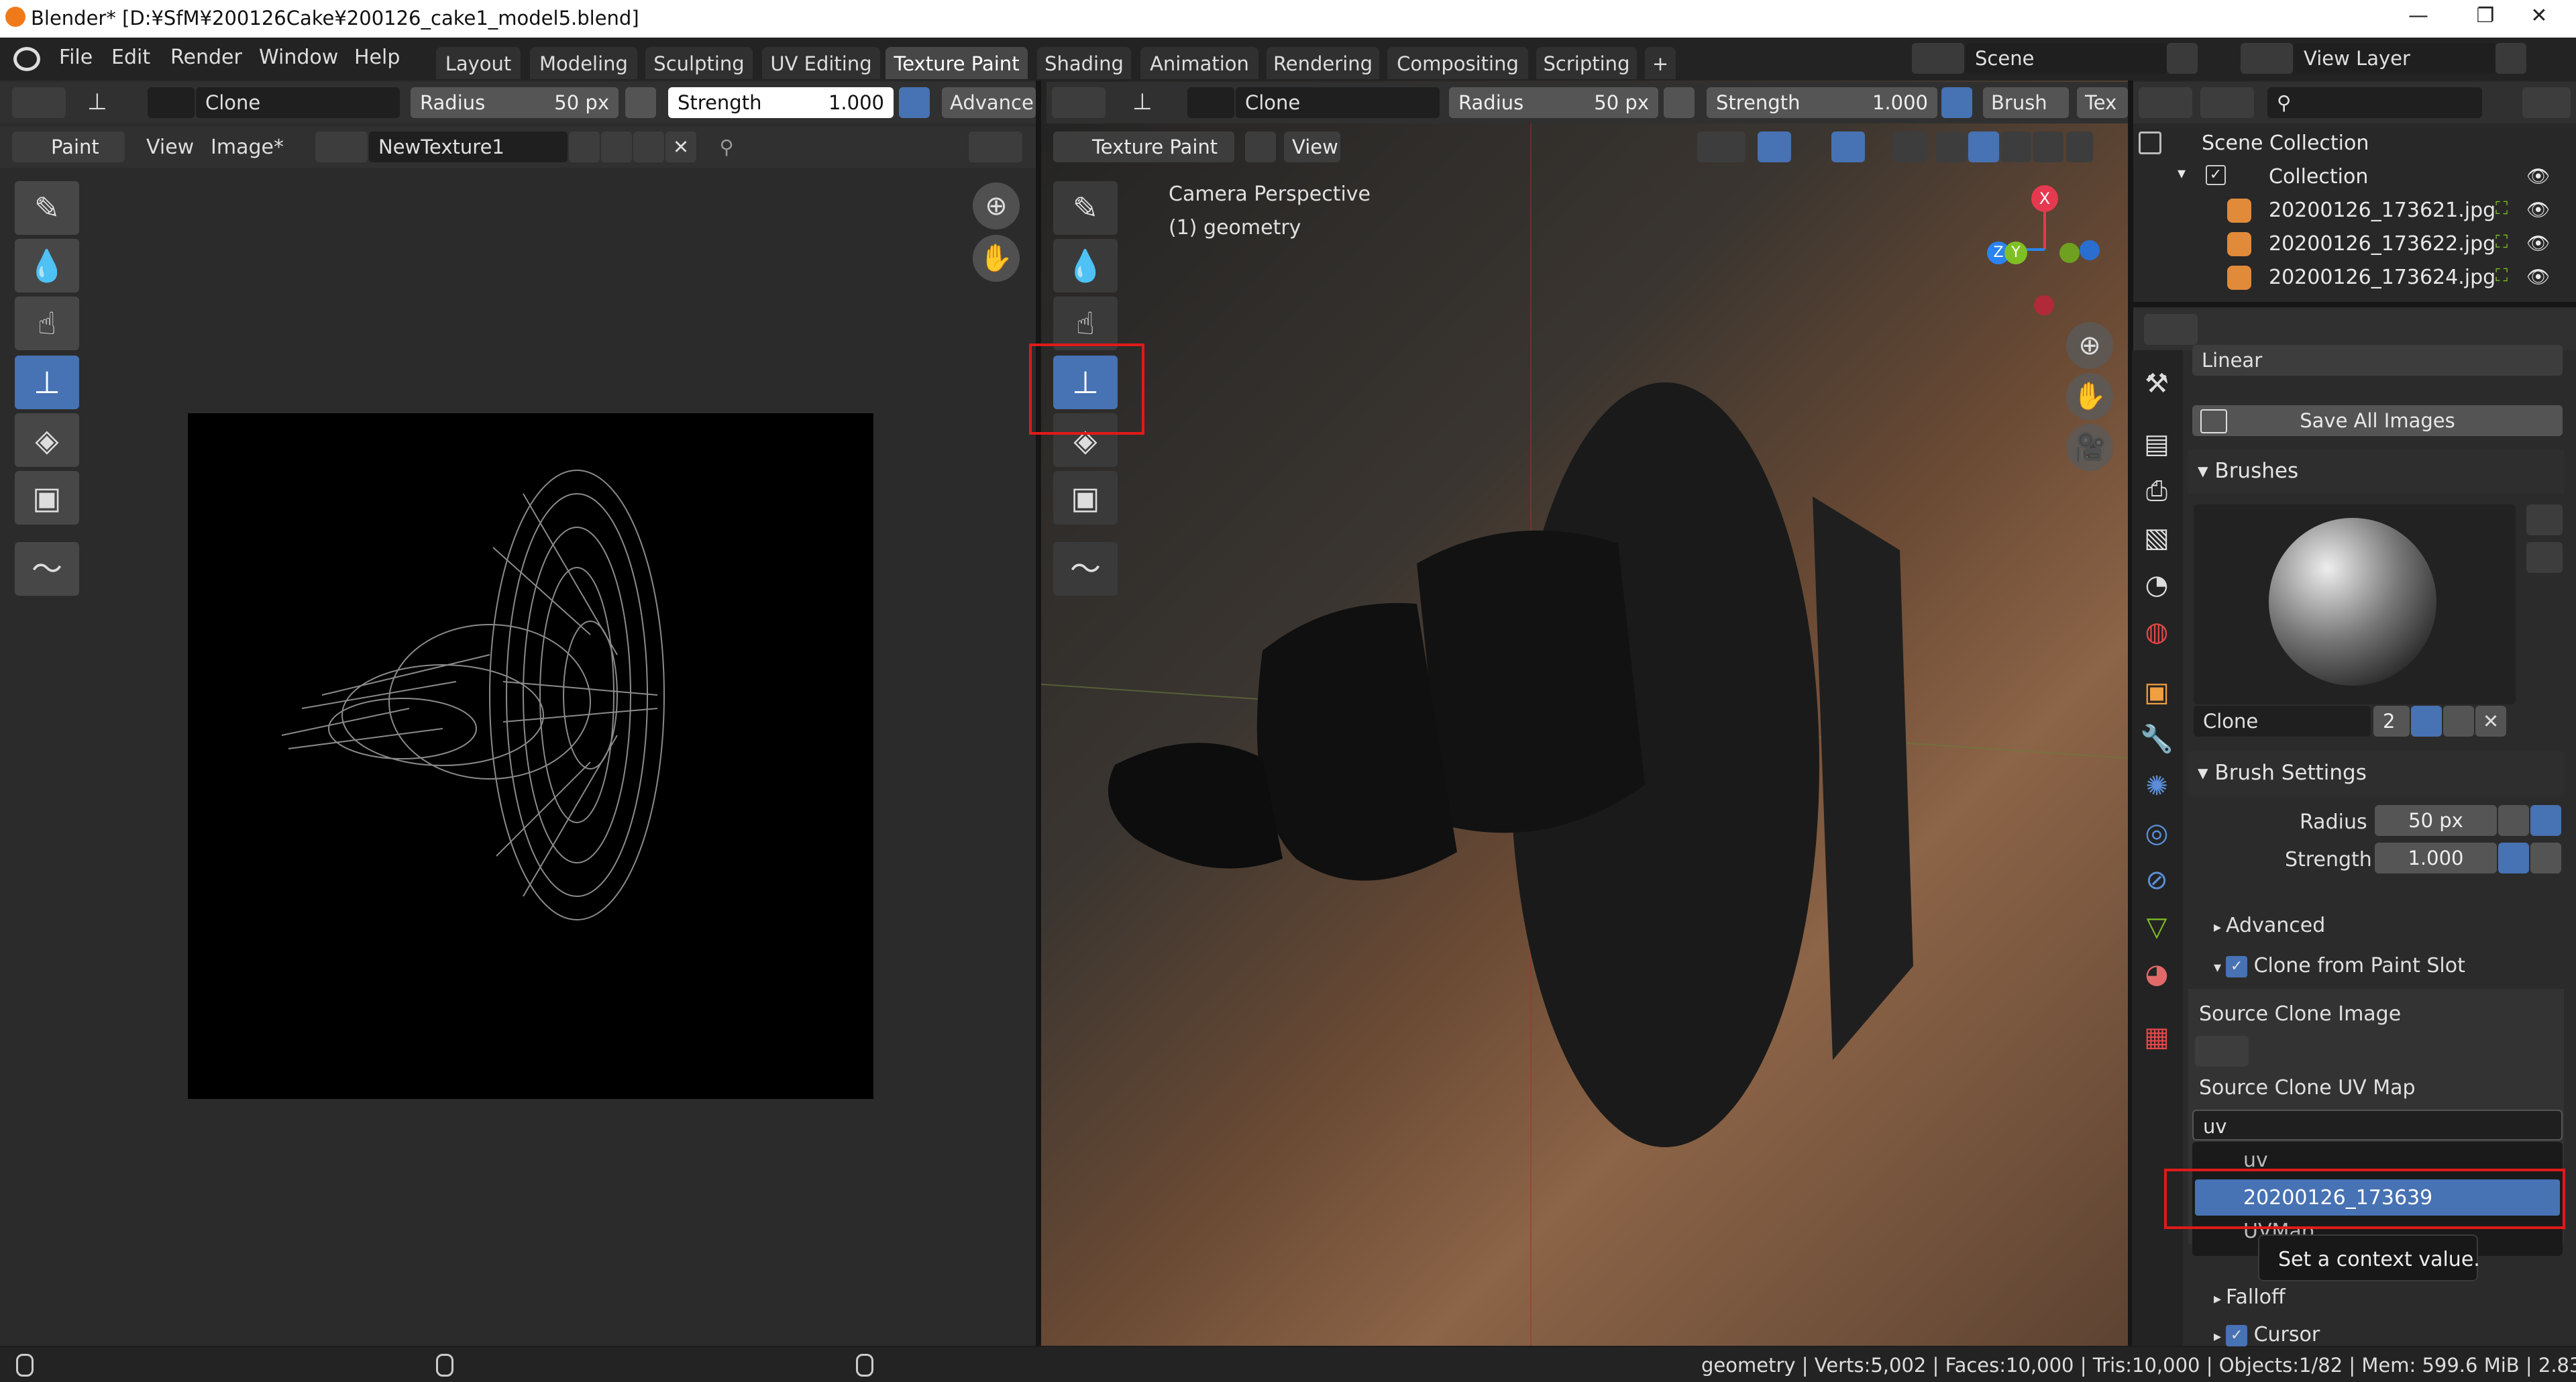  Describe the element at coordinates (1679, 102) in the screenshot. I see `viewport-radius-pressure-icon` at that location.